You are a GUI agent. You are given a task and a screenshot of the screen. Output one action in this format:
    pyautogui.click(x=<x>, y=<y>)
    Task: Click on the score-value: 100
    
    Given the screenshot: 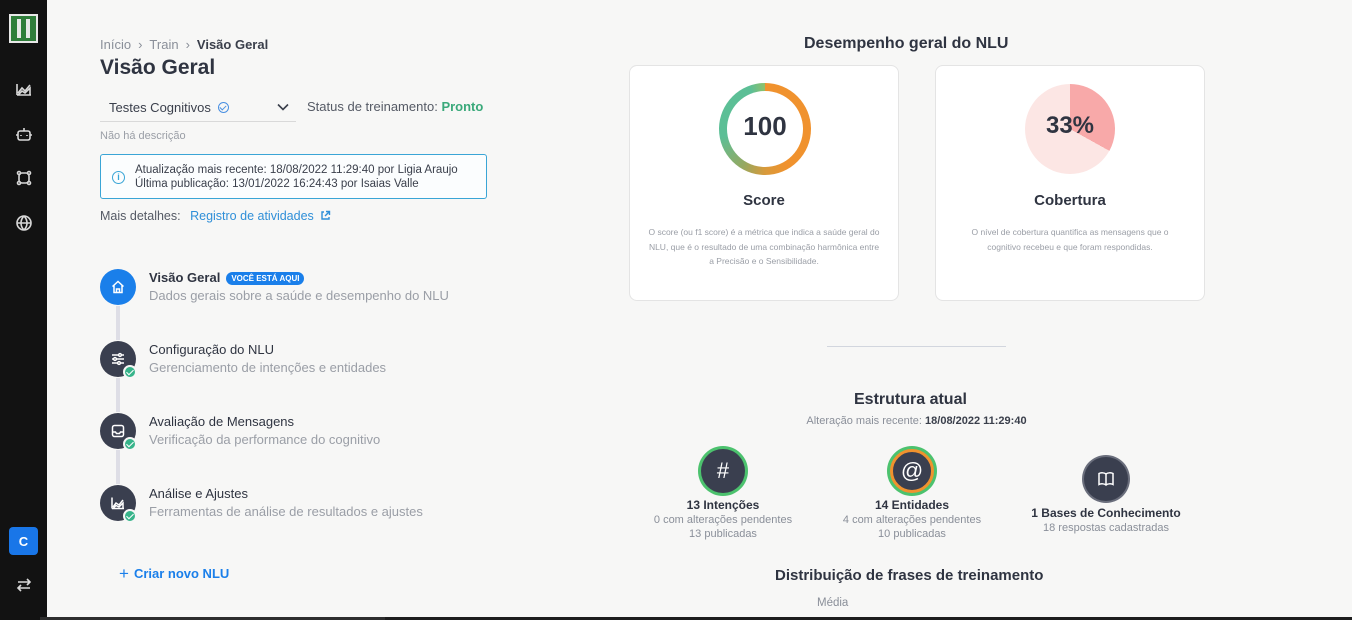 What is the action you would take?
    pyautogui.click(x=765, y=126)
    